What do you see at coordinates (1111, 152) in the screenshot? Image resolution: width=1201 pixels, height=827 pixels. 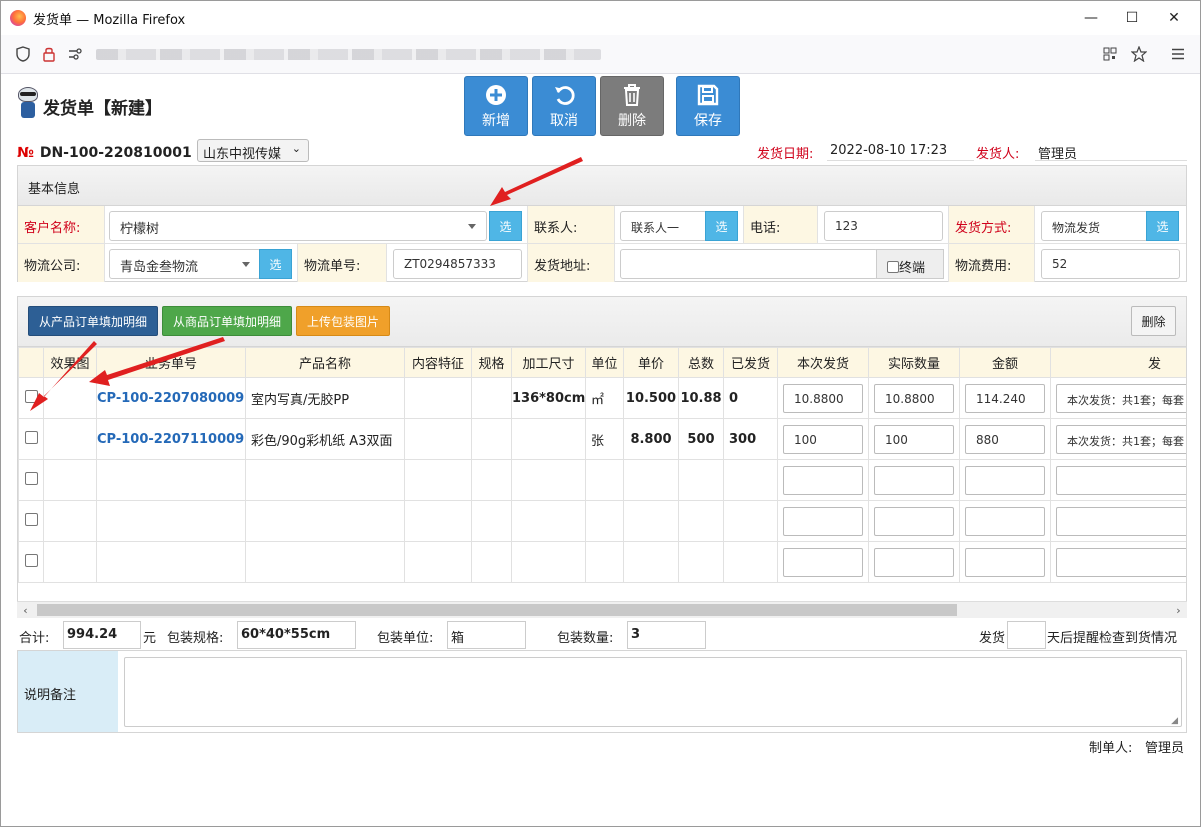 I see `sender-field: 管理员` at bounding box center [1111, 152].